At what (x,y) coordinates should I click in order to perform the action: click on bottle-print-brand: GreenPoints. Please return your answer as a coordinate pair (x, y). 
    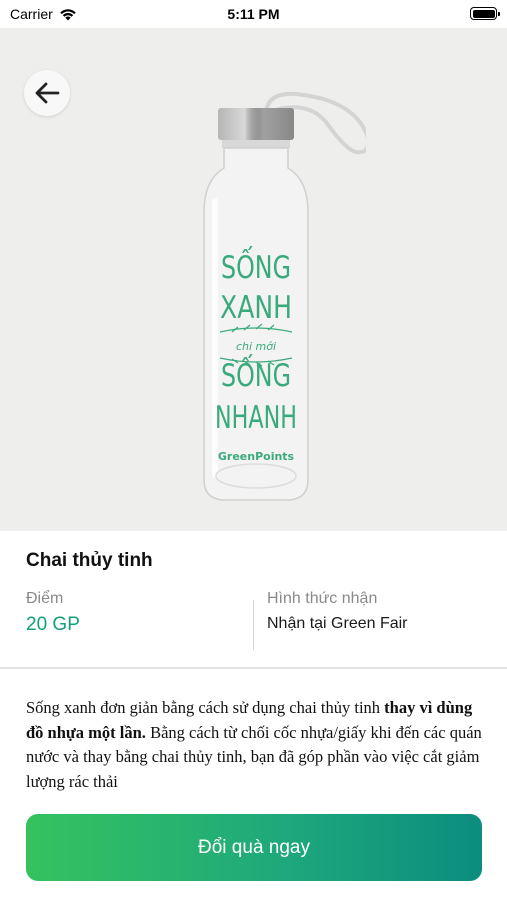
    Looking at the image, I should click on (256, 456).